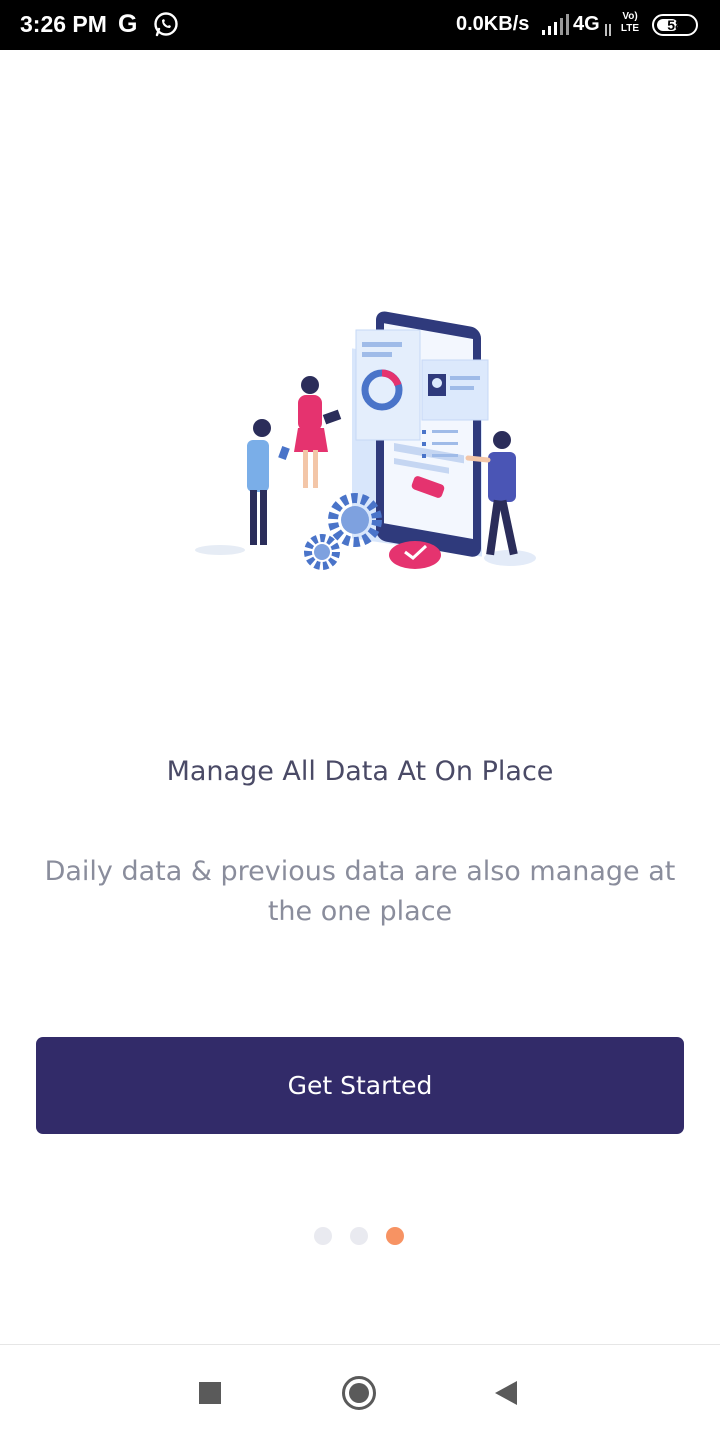 The image size is (720, 1440). I want to click on battery-level: 58, so click(675, 25).